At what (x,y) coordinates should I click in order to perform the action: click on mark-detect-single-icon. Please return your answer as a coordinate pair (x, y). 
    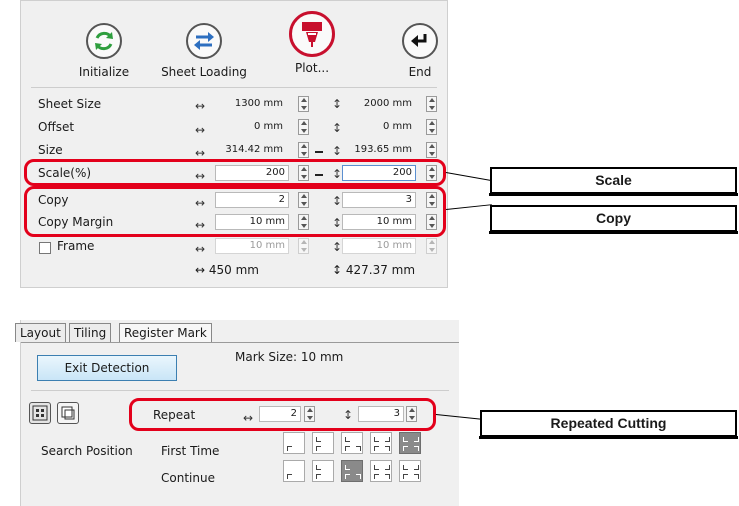
    Looking at the image, I should click on (68, 413).